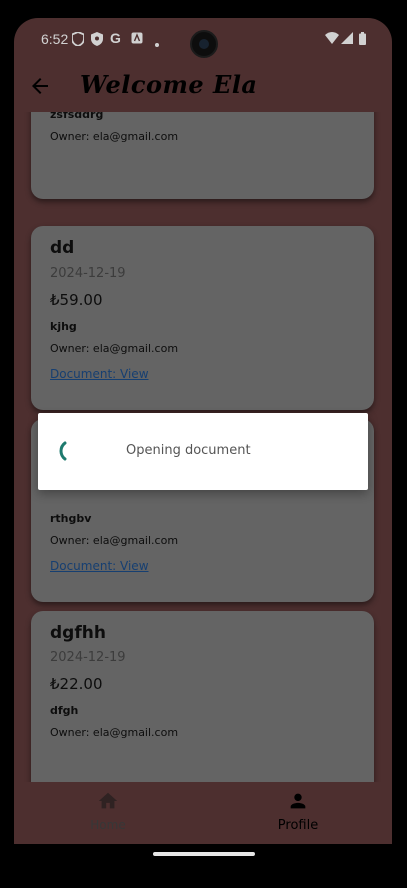  Describe the element at coordinates (188, 450) in the screenshot. I see `dialog-message: Opening document` at that location.